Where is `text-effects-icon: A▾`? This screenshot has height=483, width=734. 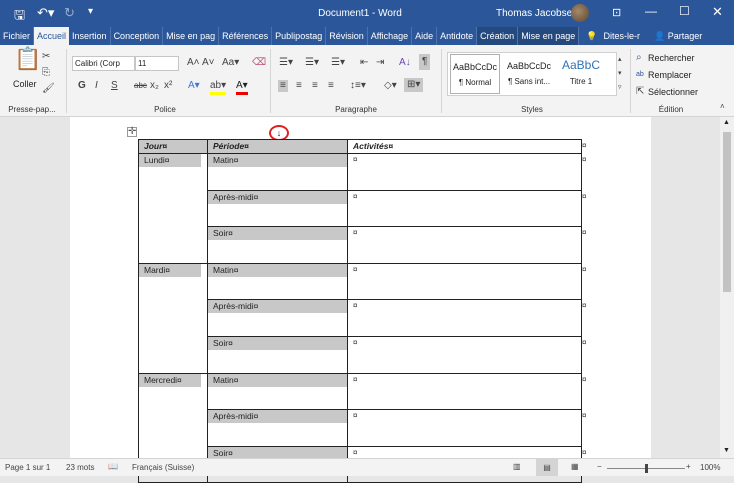 text-effects-icon: A▾ is located at coordinates (194, 86).